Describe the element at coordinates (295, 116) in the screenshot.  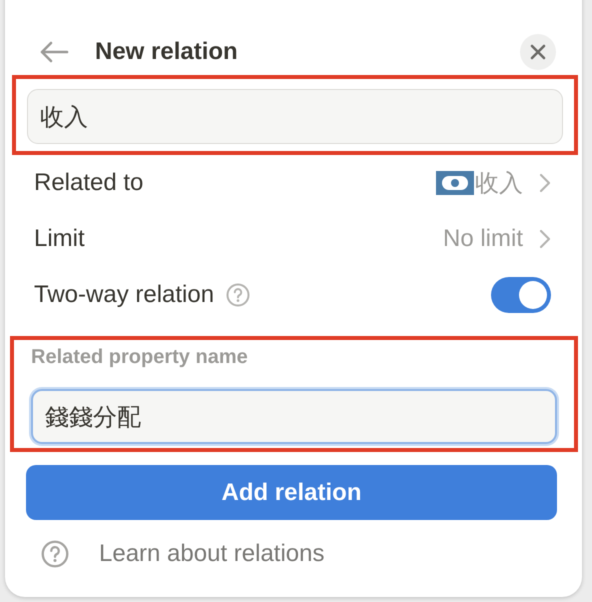
I see `name-field: 收入` at that location.